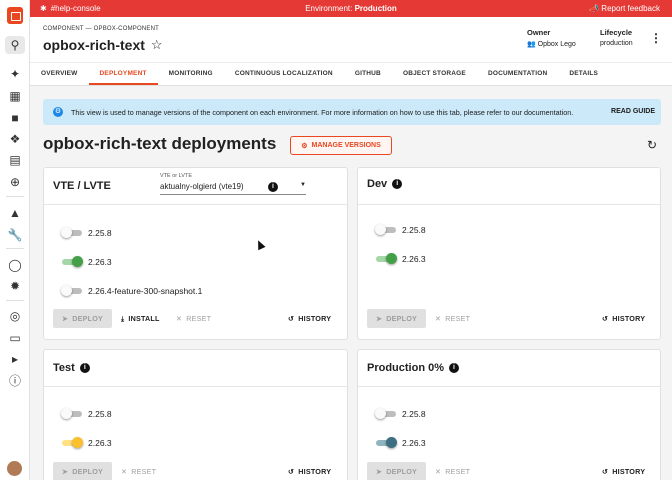  What do you see at coordinates (539, 32) in the screenshot?
I see `owner-label: Owner` at bounding box center [539, 32].